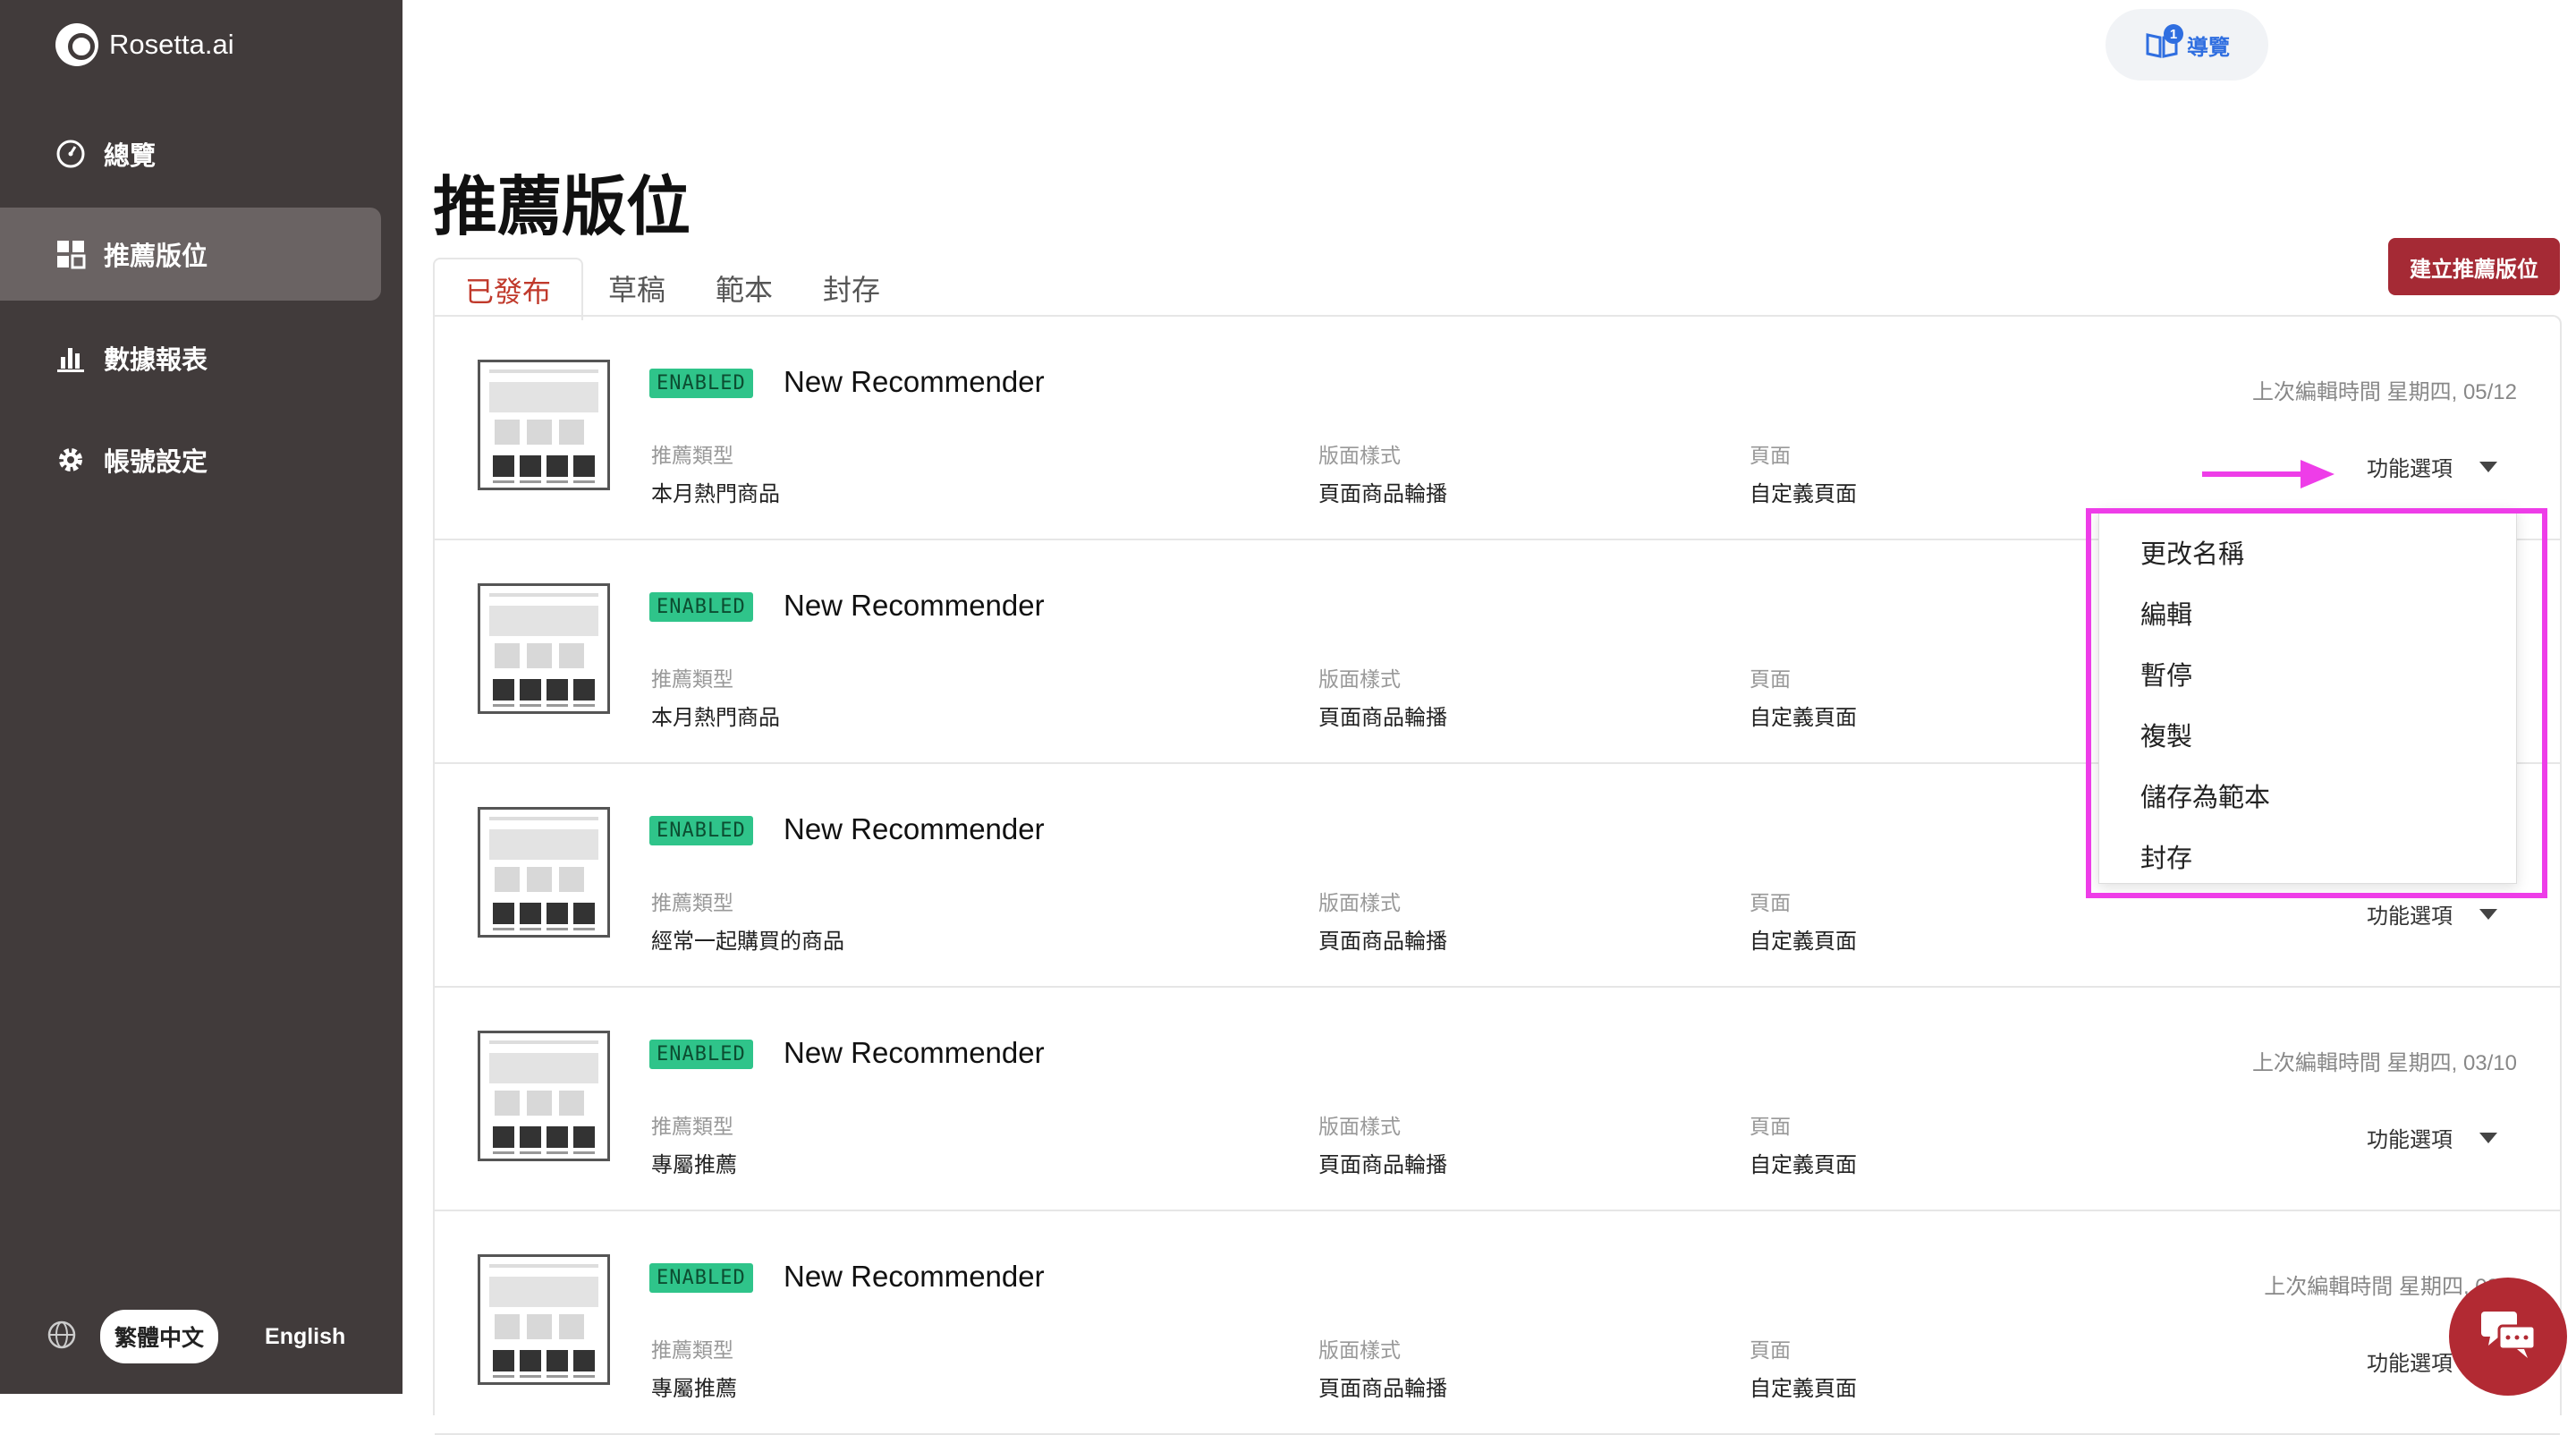  What do you see at coordinates (190, 153) in the screenshot?
I see `sidebar-item-overview: 總覽` at bounding box center [190, 153].